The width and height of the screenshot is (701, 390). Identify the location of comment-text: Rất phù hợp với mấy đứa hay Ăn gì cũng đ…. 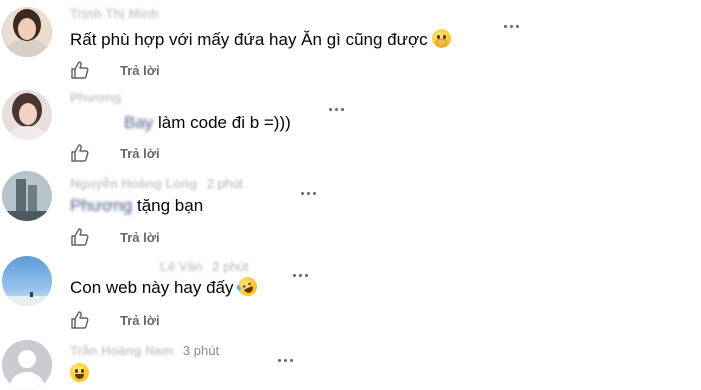
(261, 40).